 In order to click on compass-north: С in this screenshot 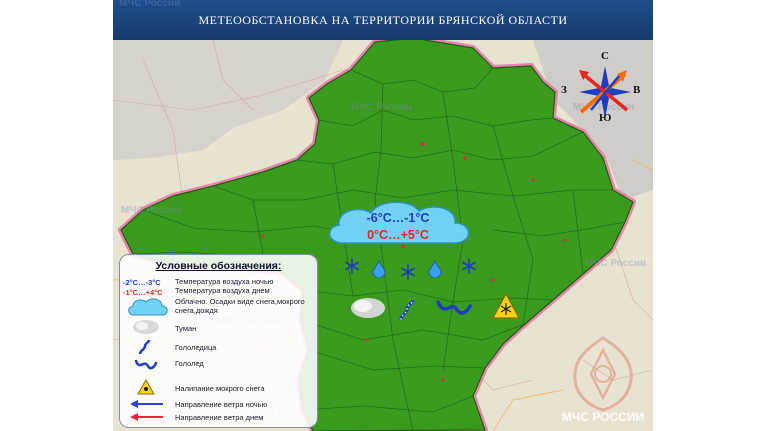, I will do `click(605, 56)`.